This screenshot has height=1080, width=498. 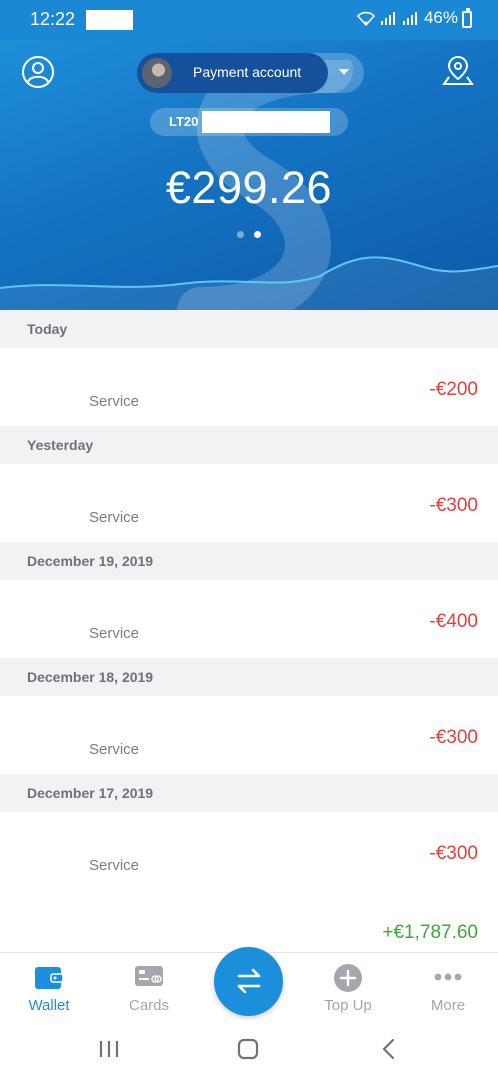 What do you see at coordinates (49, 978) in the screenshot?
I see `wallet-icon` at bounding box center [49, 978].